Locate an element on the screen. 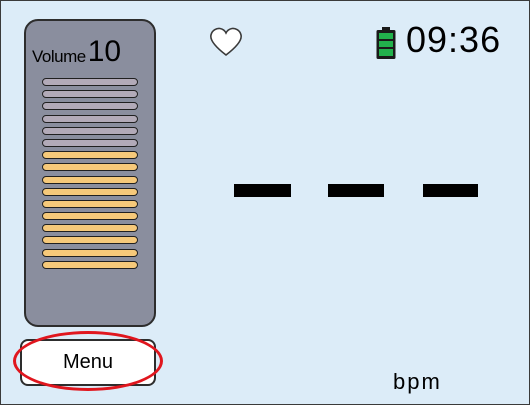  clock-time: 09:36 is located at coordinates (454, 39).